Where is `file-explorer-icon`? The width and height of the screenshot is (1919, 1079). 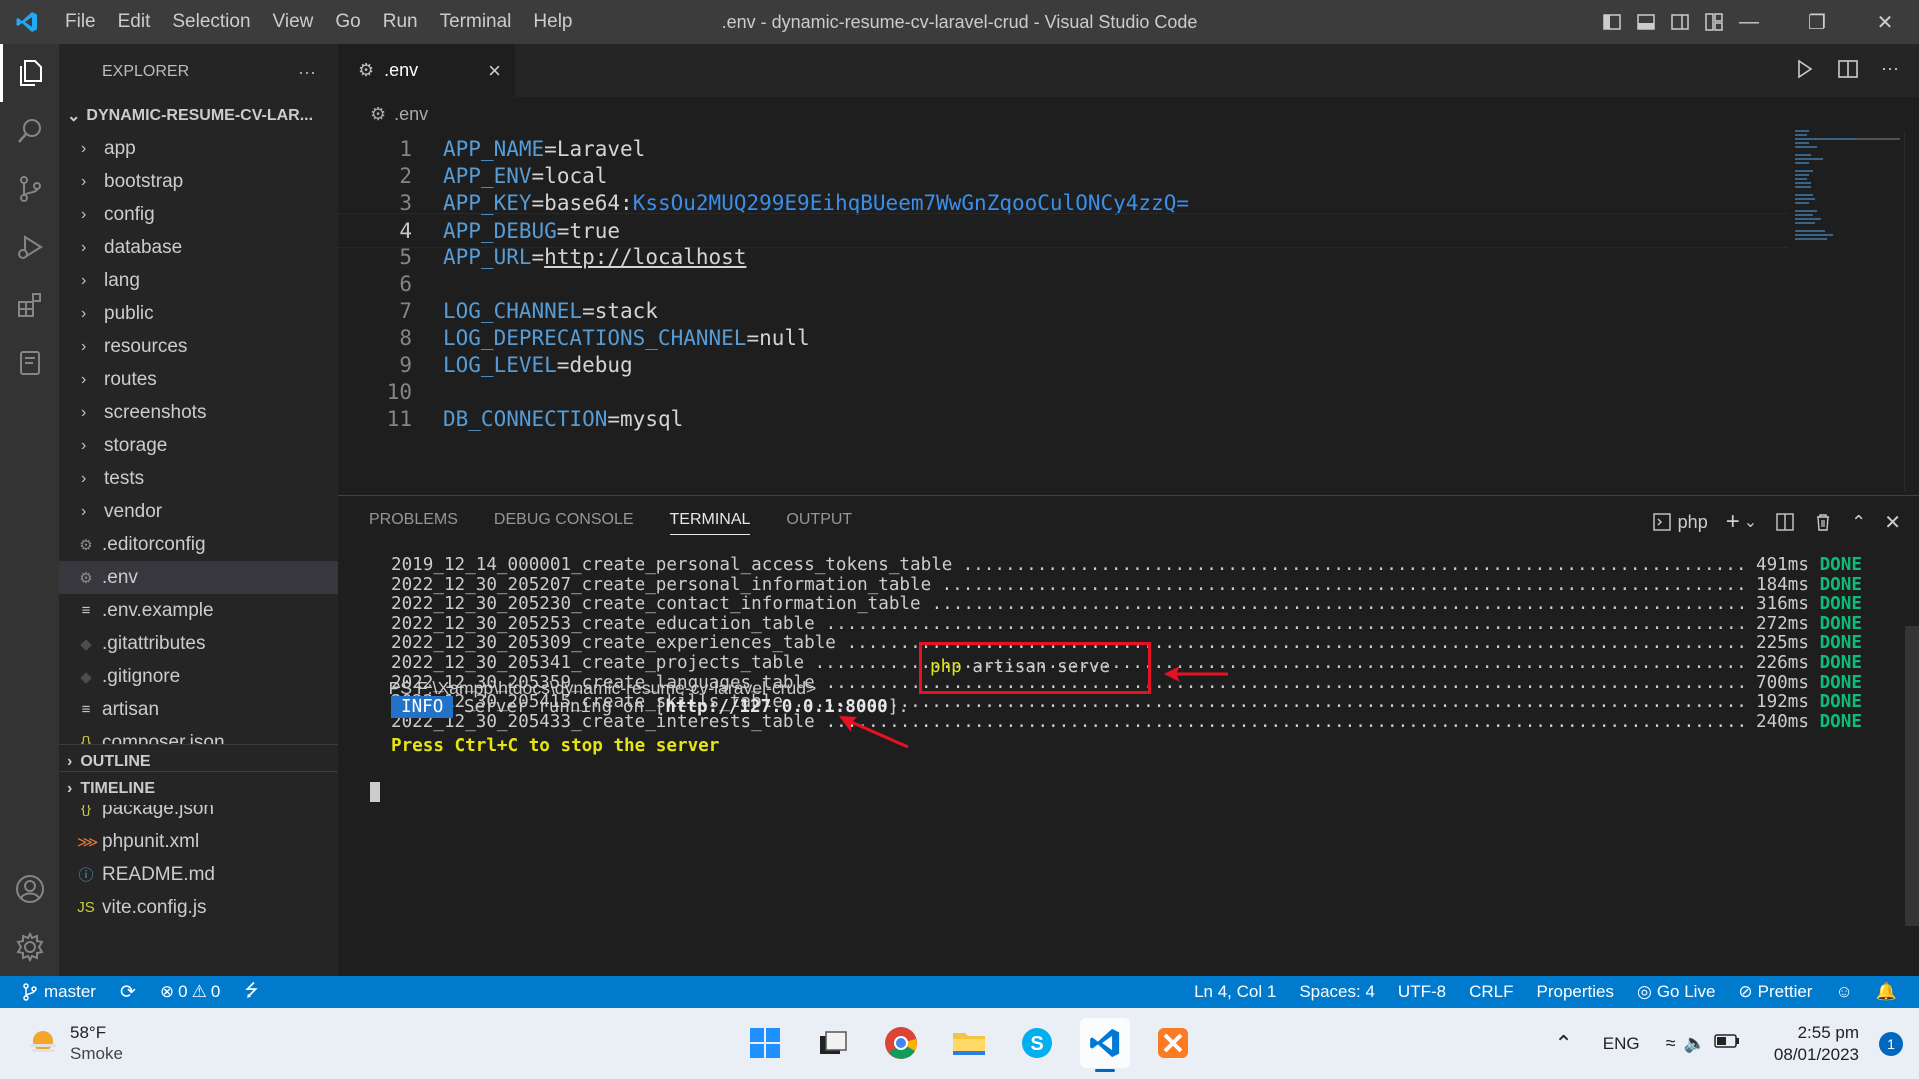
file-explorer-icon is located at coordinates (969, 1043).